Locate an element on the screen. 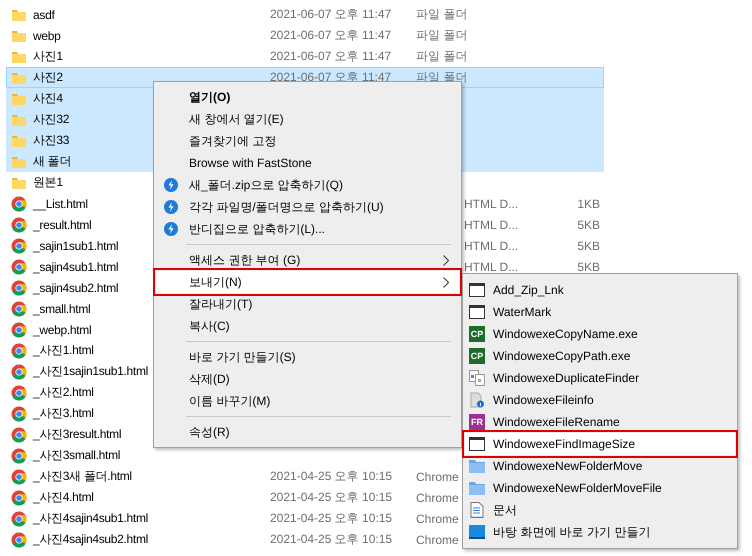  file-name: _sajin4sub1.html is located at coordinates (75, 267).